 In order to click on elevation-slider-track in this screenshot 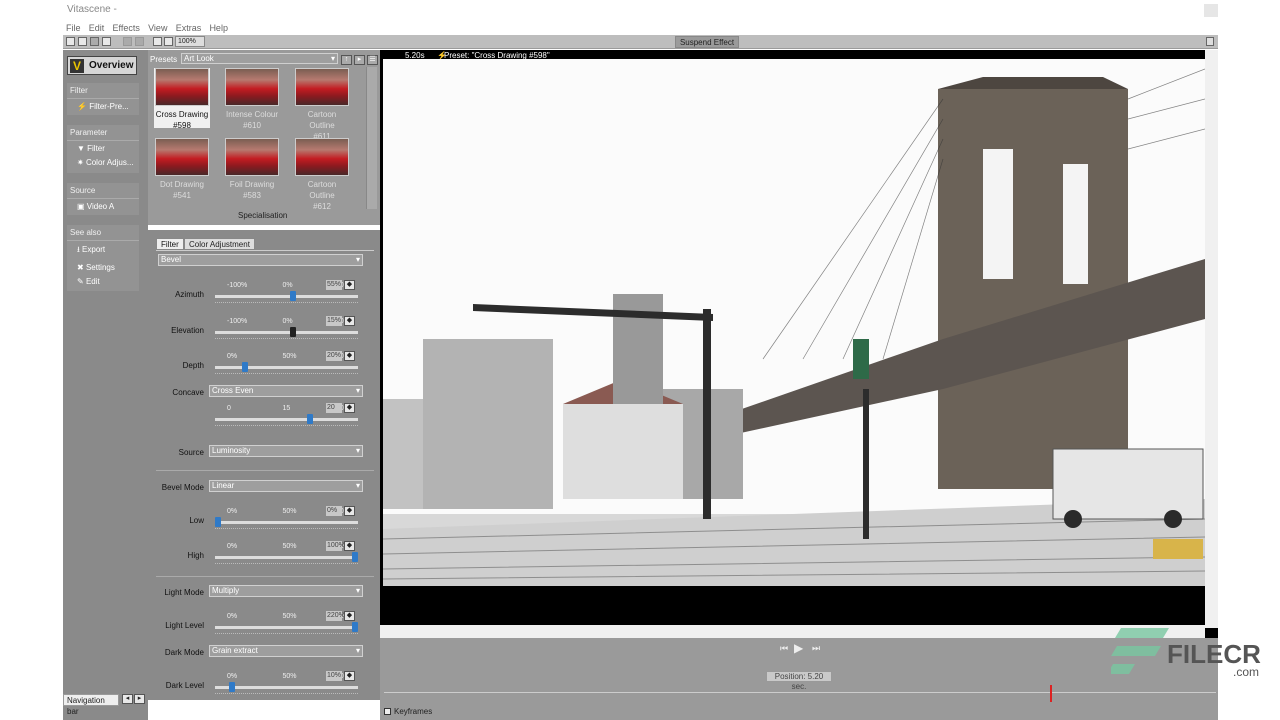, I will do `click(286, 332)`.